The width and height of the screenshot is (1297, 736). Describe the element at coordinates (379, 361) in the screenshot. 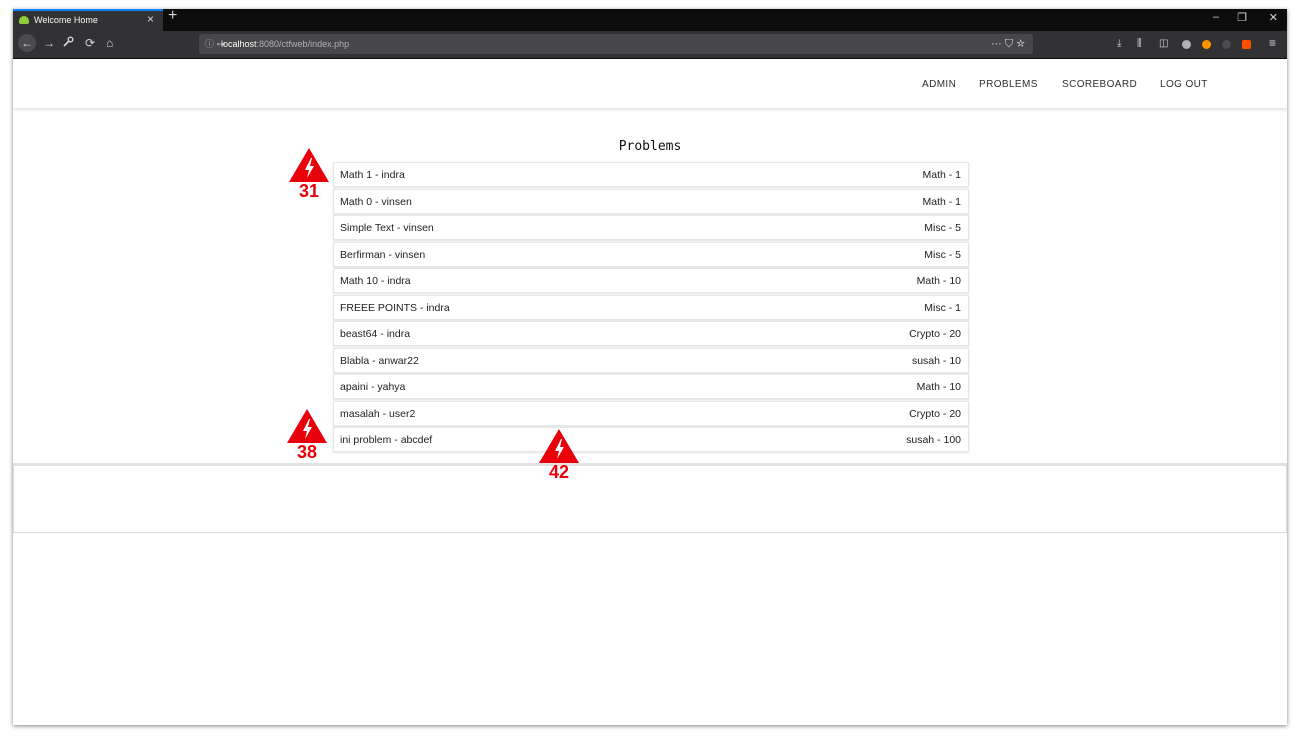

I see `problem-name: Blabla - anwar22` at that location.